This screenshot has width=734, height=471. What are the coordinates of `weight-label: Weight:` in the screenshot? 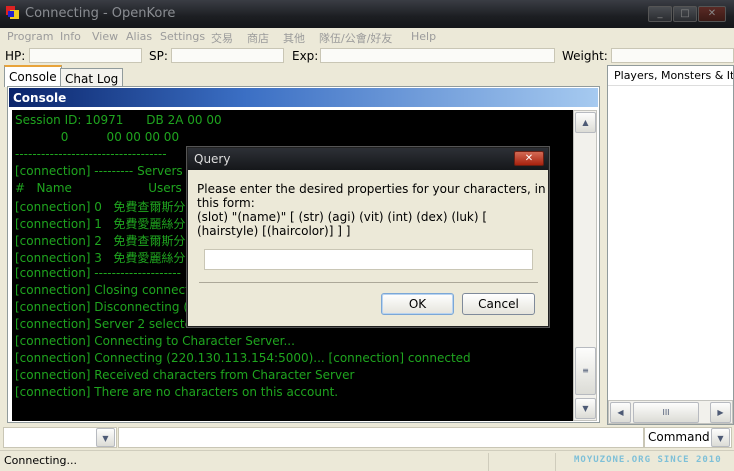 It's located at (585, 56).